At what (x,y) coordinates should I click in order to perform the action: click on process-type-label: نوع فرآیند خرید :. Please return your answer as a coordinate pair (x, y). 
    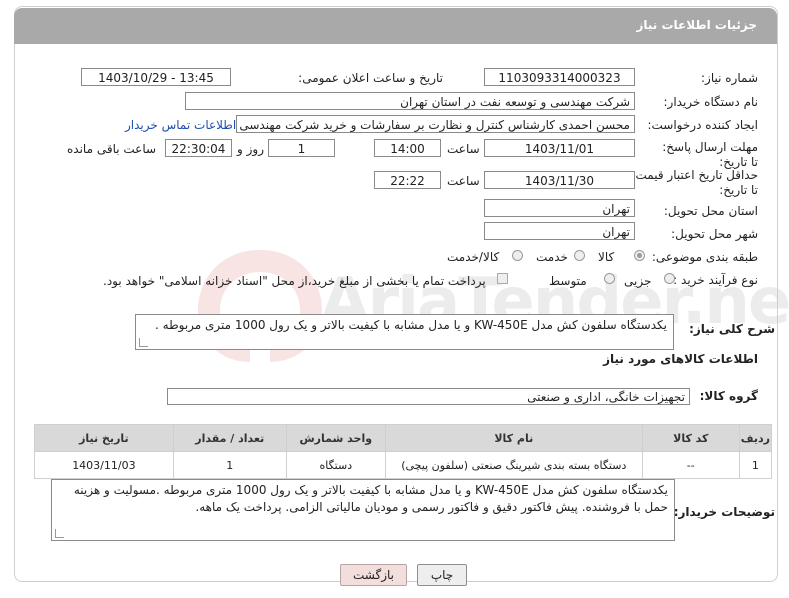
    Looking at the image, I should click on (715, 280).